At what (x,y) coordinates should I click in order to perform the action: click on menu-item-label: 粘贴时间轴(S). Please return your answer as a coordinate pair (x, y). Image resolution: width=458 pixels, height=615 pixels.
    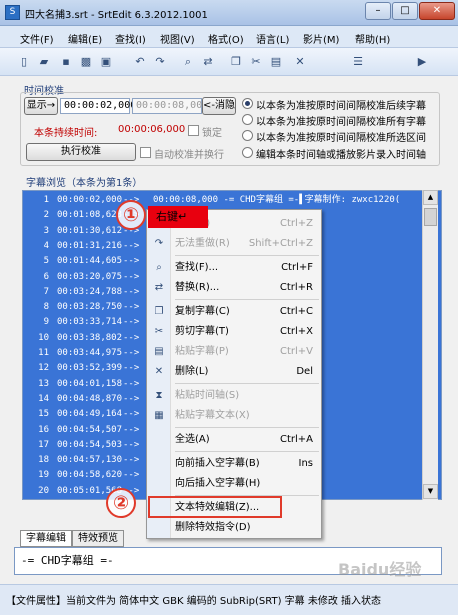
    Looking at the image, I should click on (207, 395).